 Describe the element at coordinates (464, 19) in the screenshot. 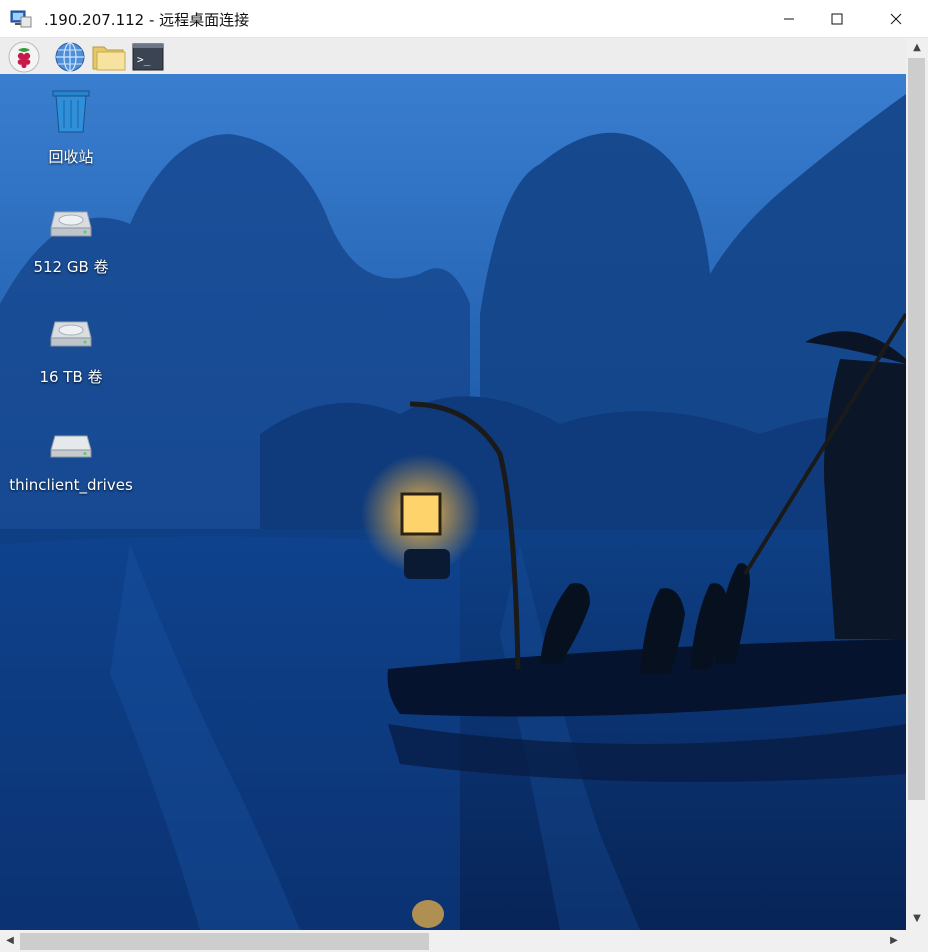

I see `window-titlebar: .190.207.112 - 远程桌面连接` at that location.